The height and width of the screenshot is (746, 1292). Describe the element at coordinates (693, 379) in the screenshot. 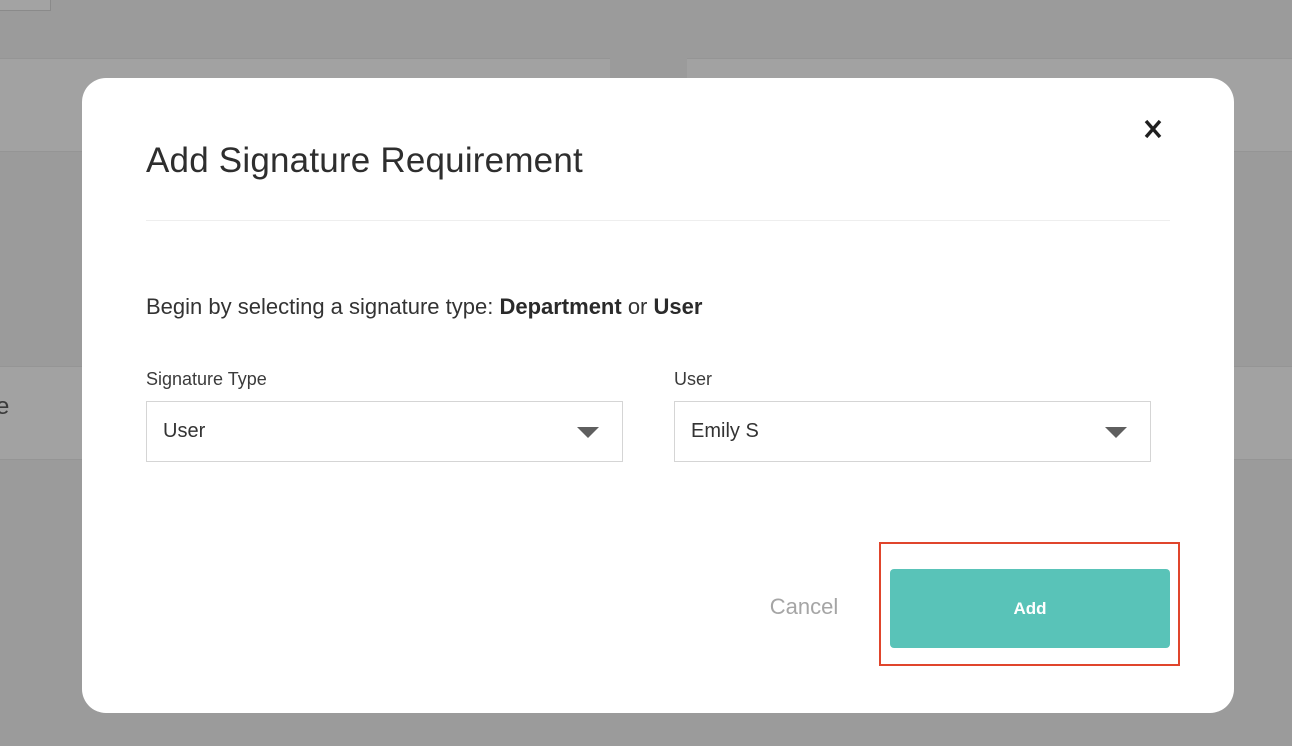

I see `user-label: User` at that location.